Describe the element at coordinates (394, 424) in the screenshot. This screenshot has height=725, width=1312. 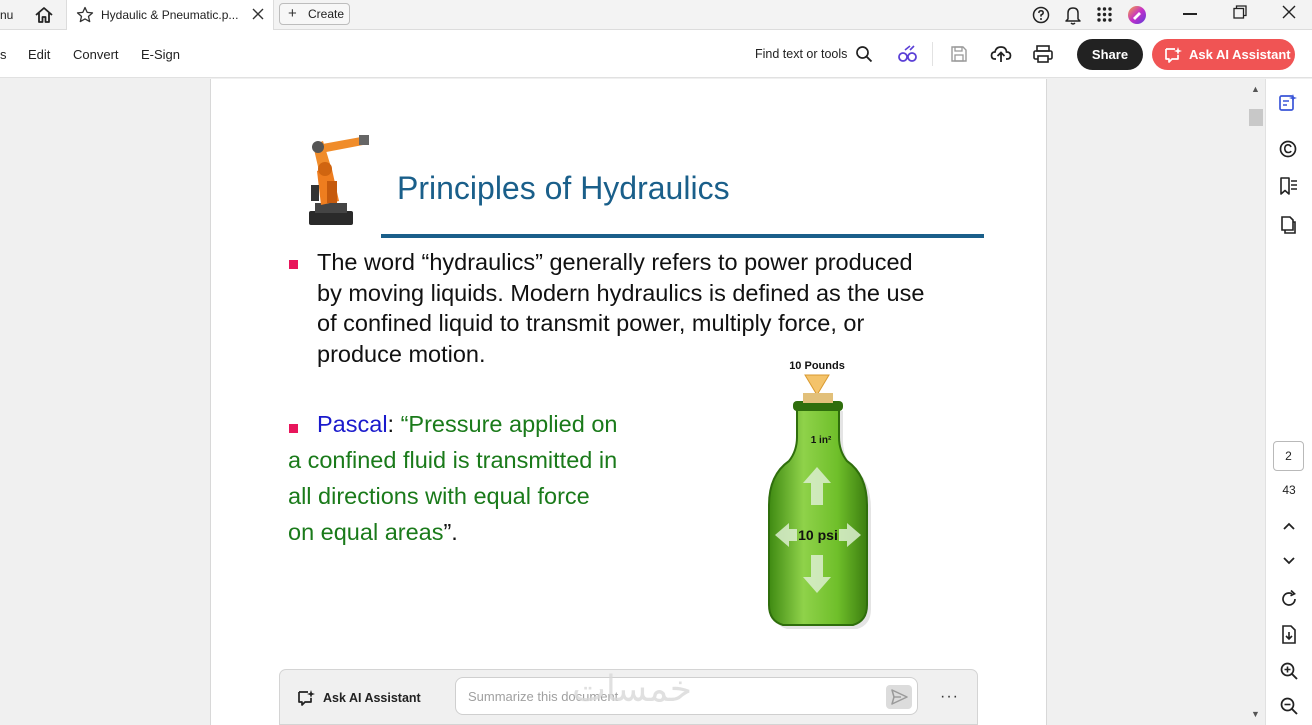
I see `pascal-colon: :` at that location.